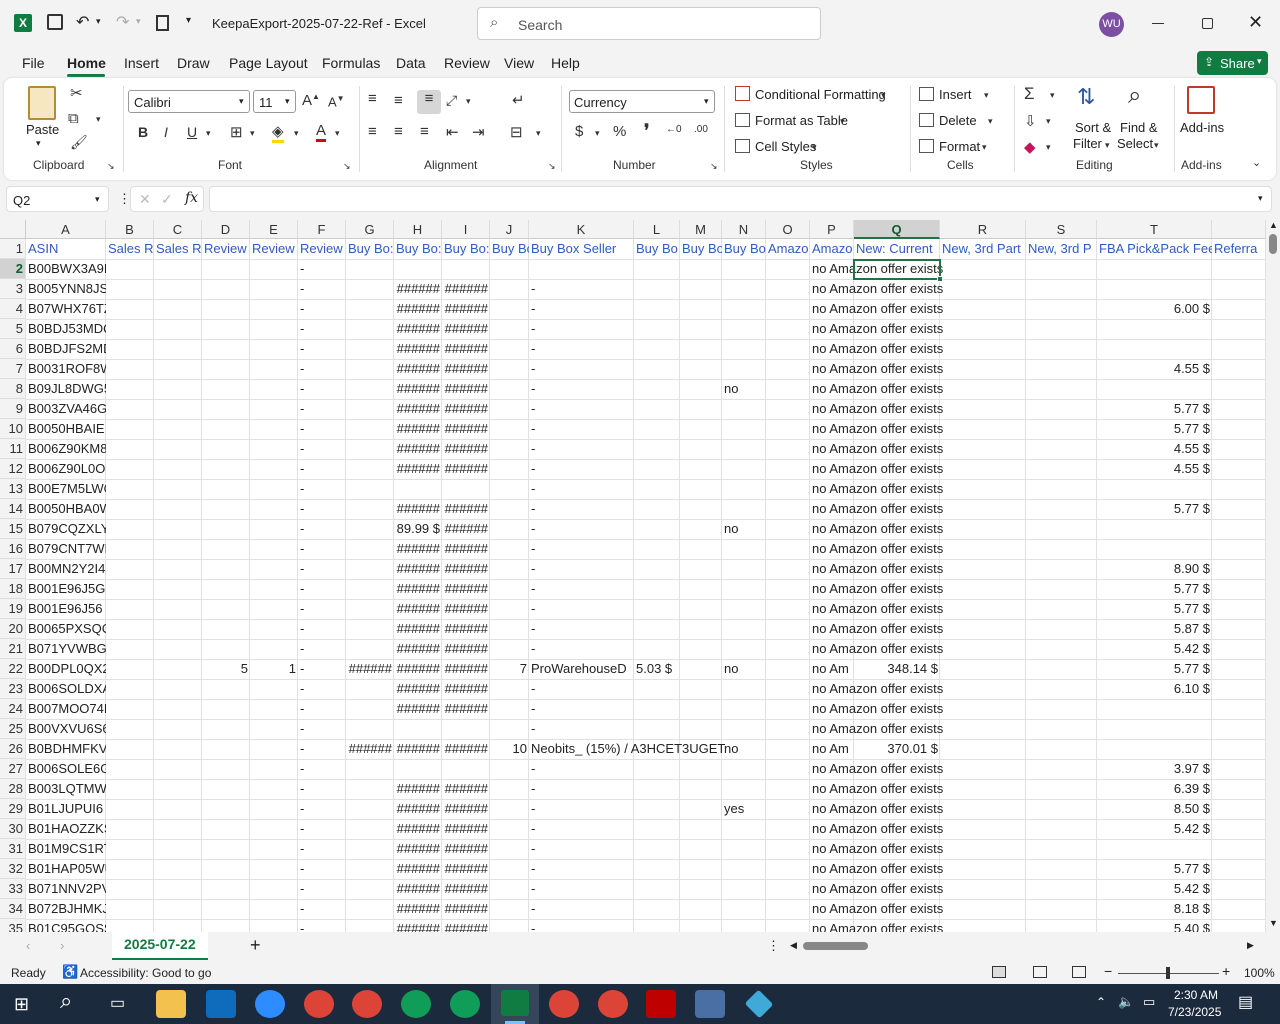 This screenshot has width=1280, height=1024. What do you see at coordinates (642, 101) in the screenshot?
I see `number-format-select: Currency ▾` at bounding box center [642, 101].